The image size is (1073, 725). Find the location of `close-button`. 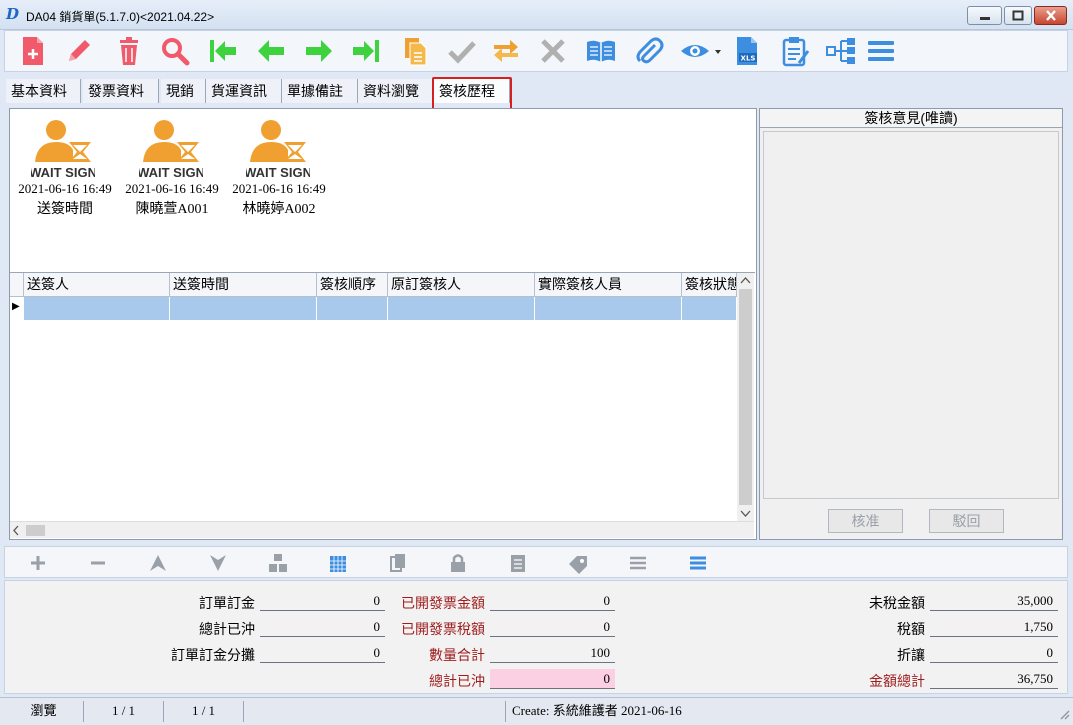

close-button is located at coordinates (1050, 15).